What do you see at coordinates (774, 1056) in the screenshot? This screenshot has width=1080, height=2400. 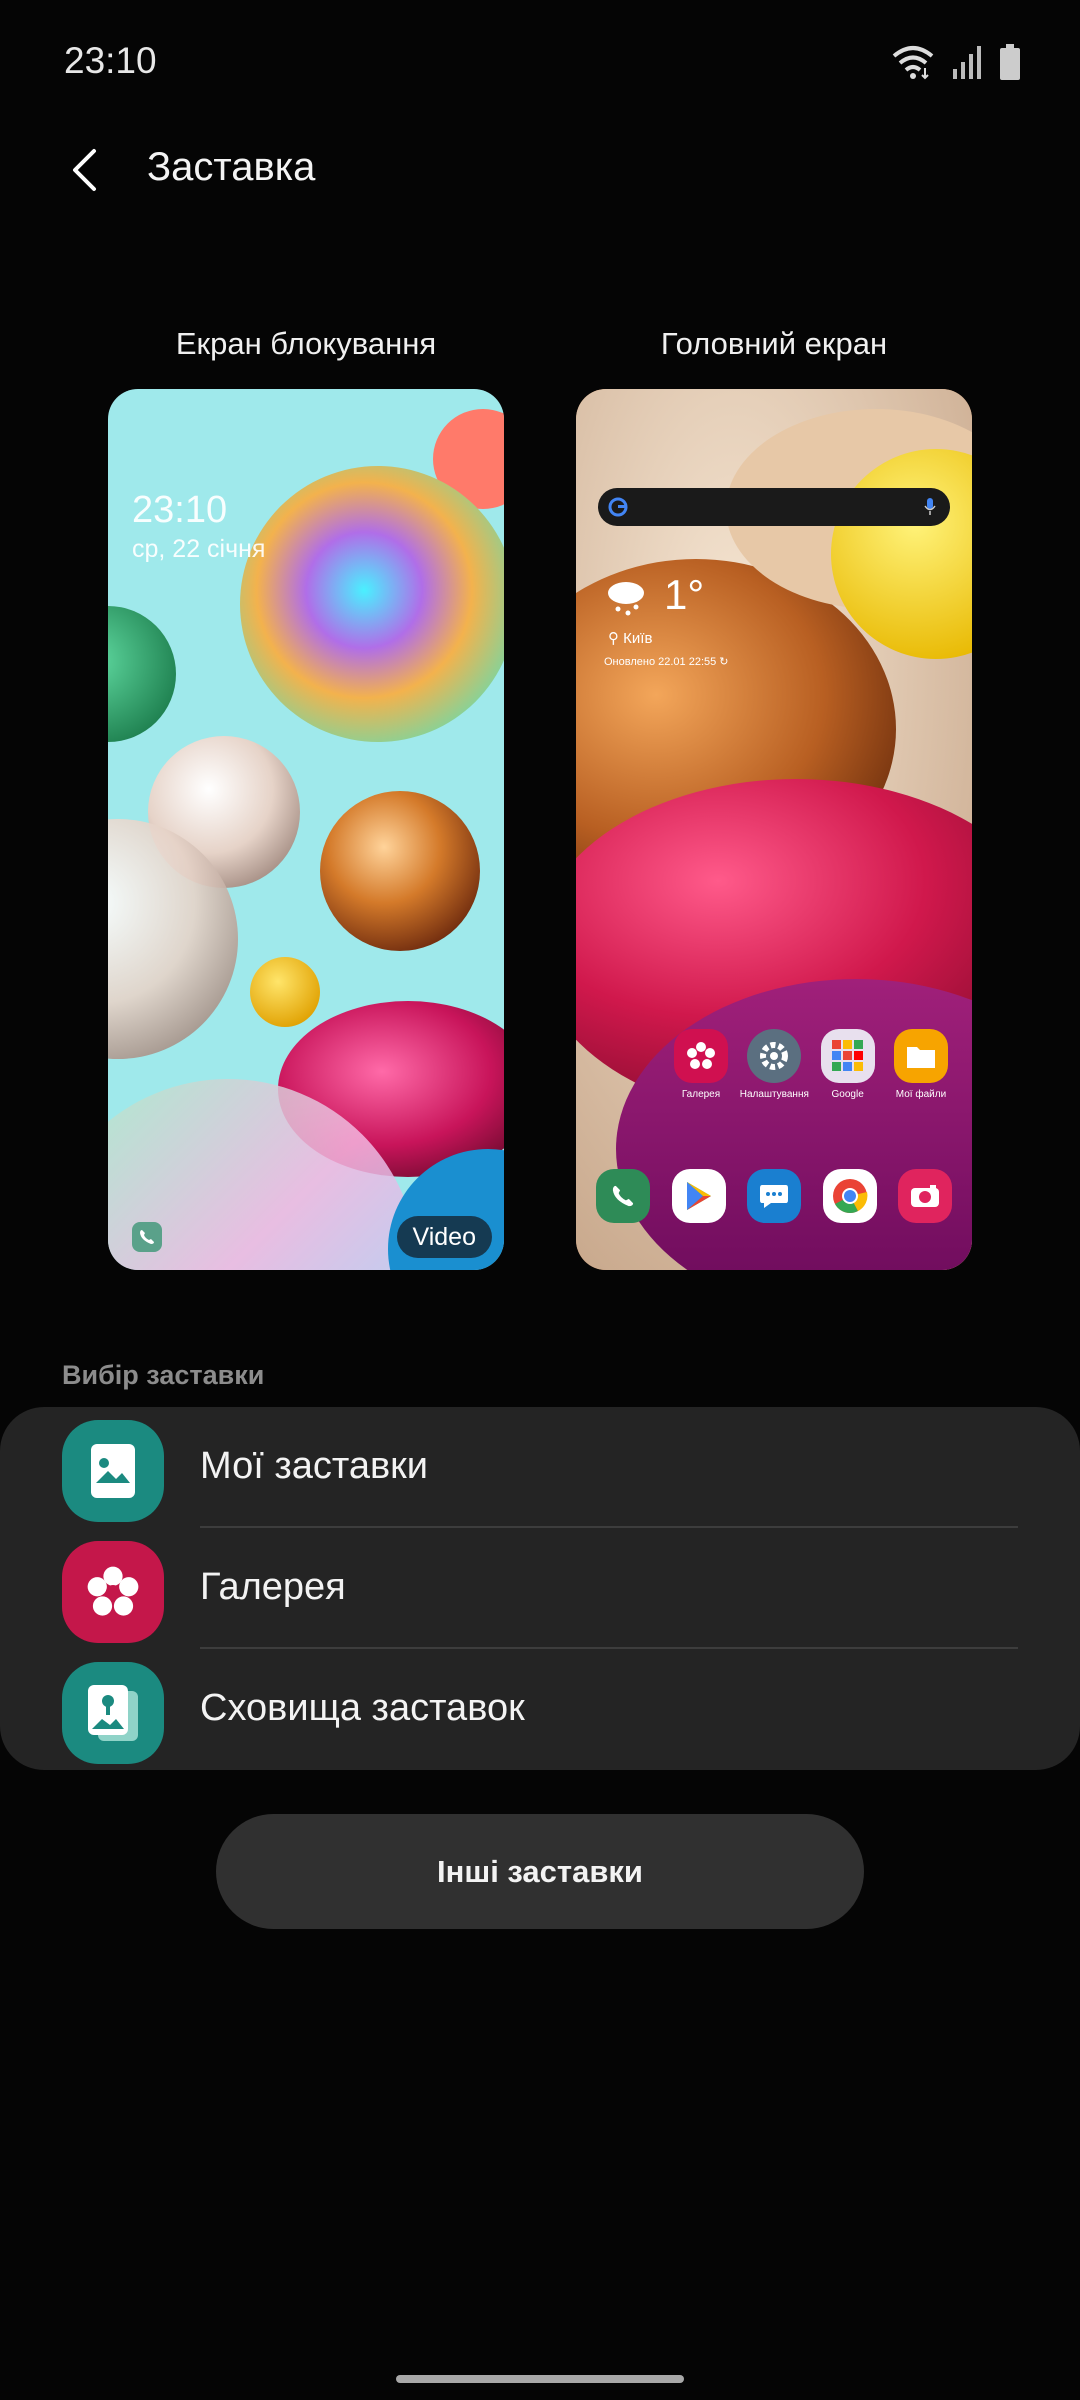 I see `settings-icon` at bounding box center [774, 1056].